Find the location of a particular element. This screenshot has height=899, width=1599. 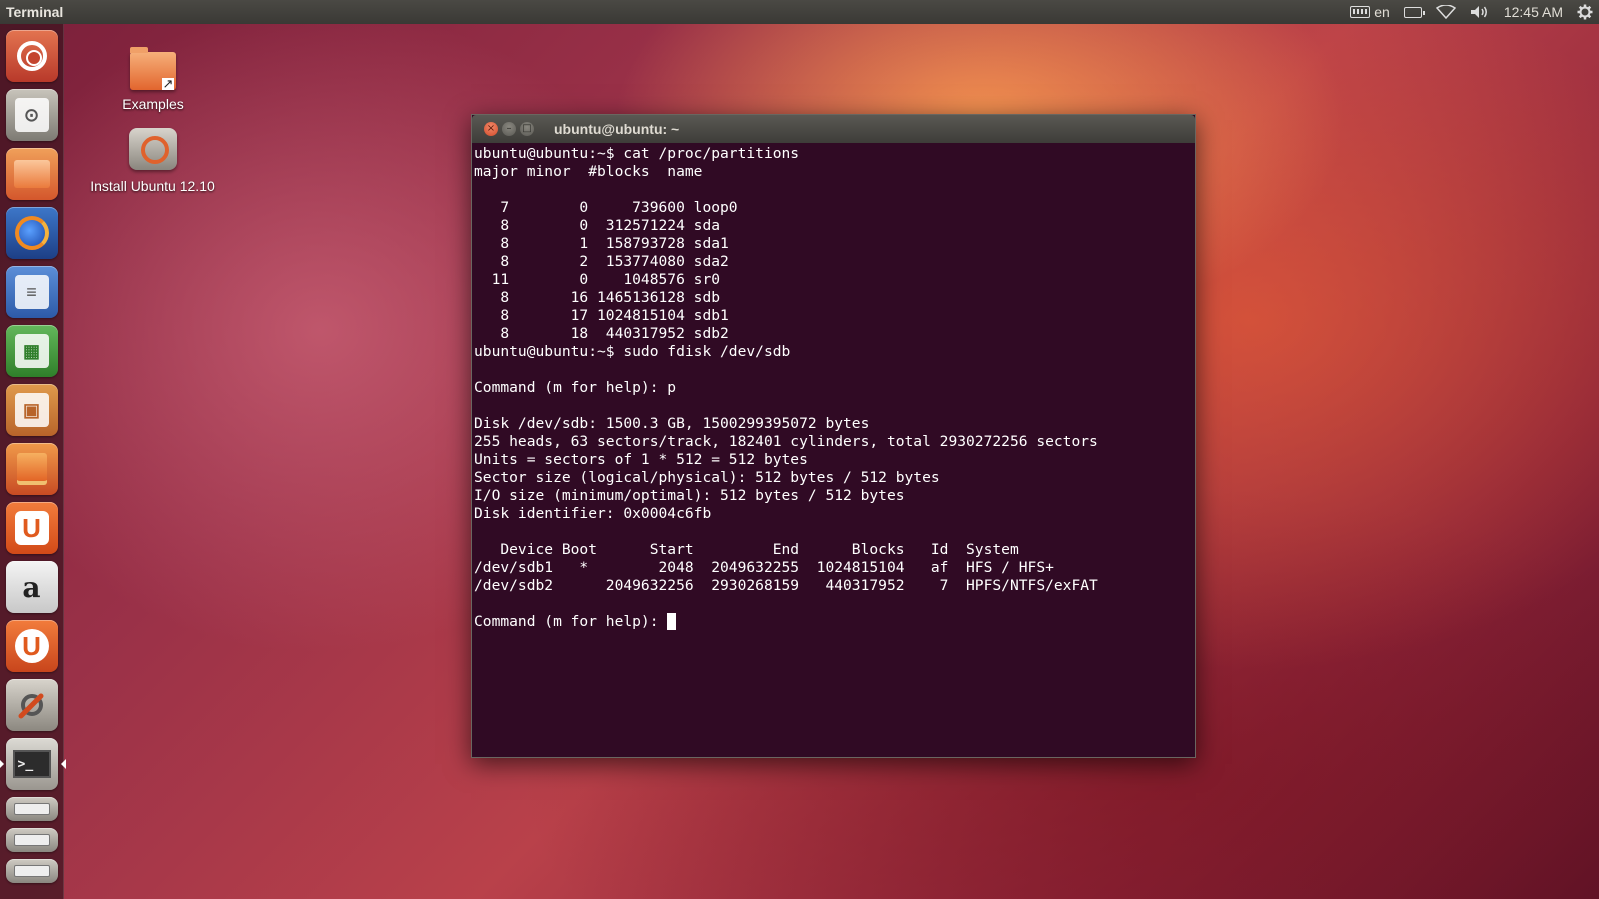

terminal-line: Device Boot Start End Blocks Id System is located at coordinates (746, 549).